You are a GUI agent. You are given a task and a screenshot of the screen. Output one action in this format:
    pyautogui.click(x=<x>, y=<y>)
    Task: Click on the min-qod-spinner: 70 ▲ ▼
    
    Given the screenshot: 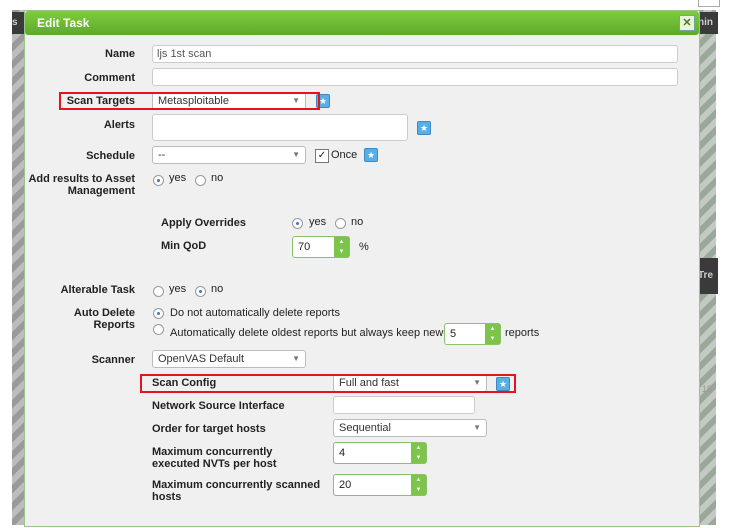 What is the action you would take?
    pyautogui.click(x=321, y=247)
    